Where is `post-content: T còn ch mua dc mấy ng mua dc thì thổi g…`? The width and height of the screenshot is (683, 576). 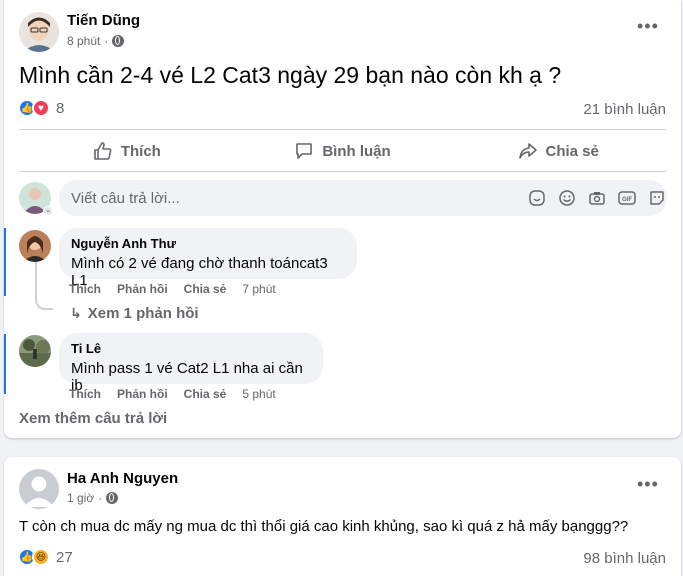
post-content: T còn ch mua dc mấy ng mua dc thì thổi g… is located at coordinates (324, 526).